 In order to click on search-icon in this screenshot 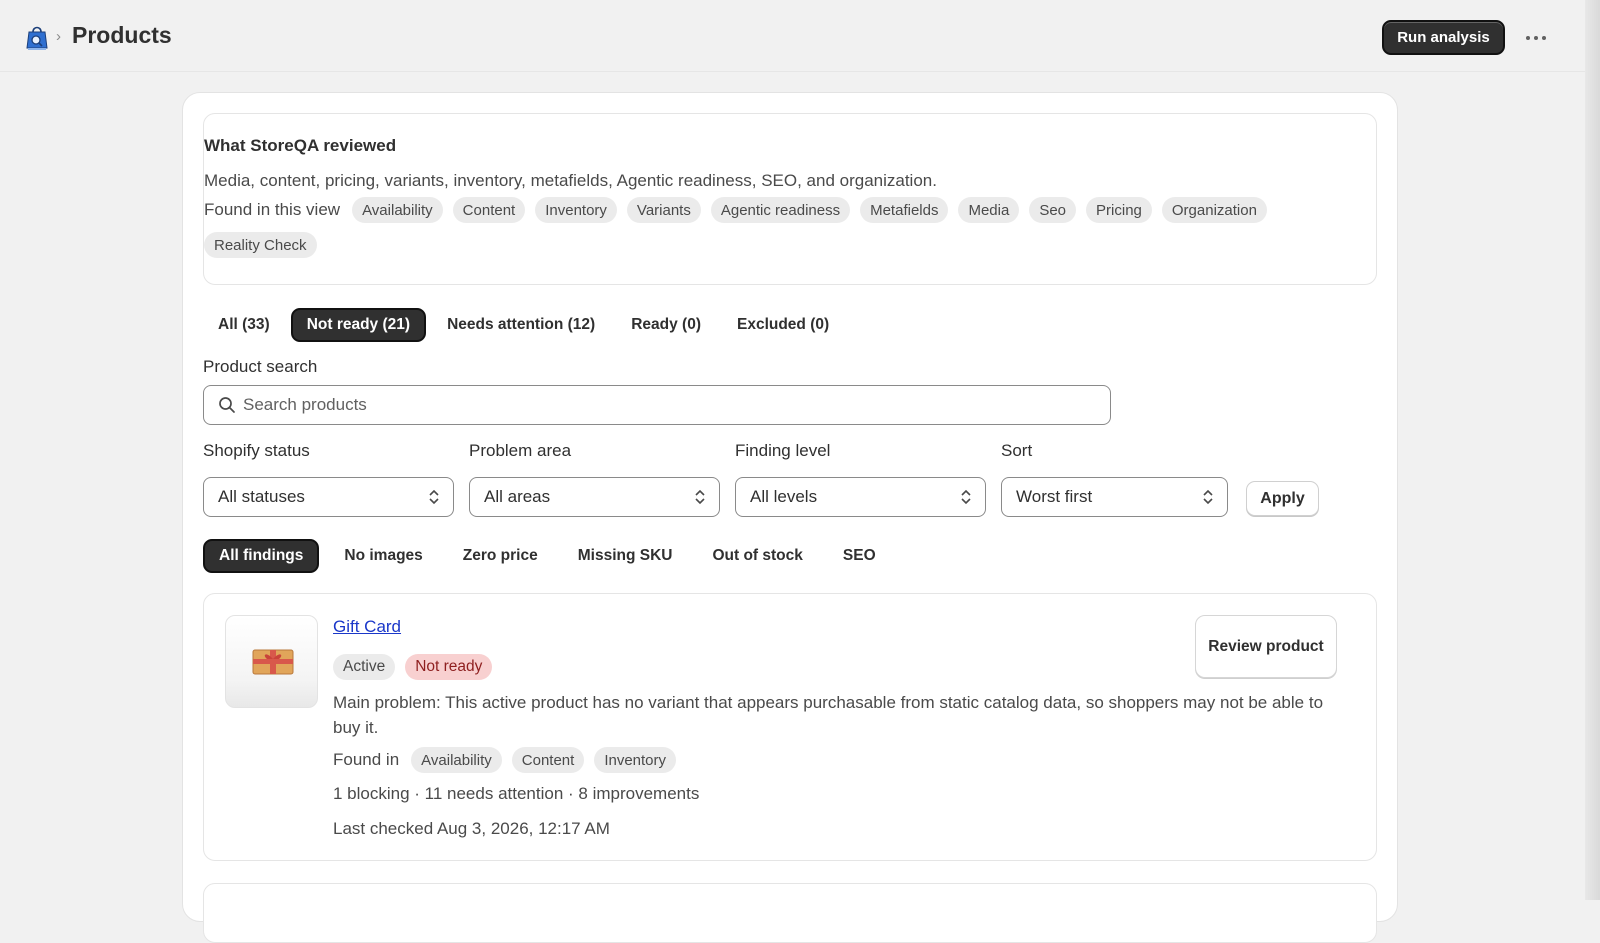, I will do `click(227, 405)`.